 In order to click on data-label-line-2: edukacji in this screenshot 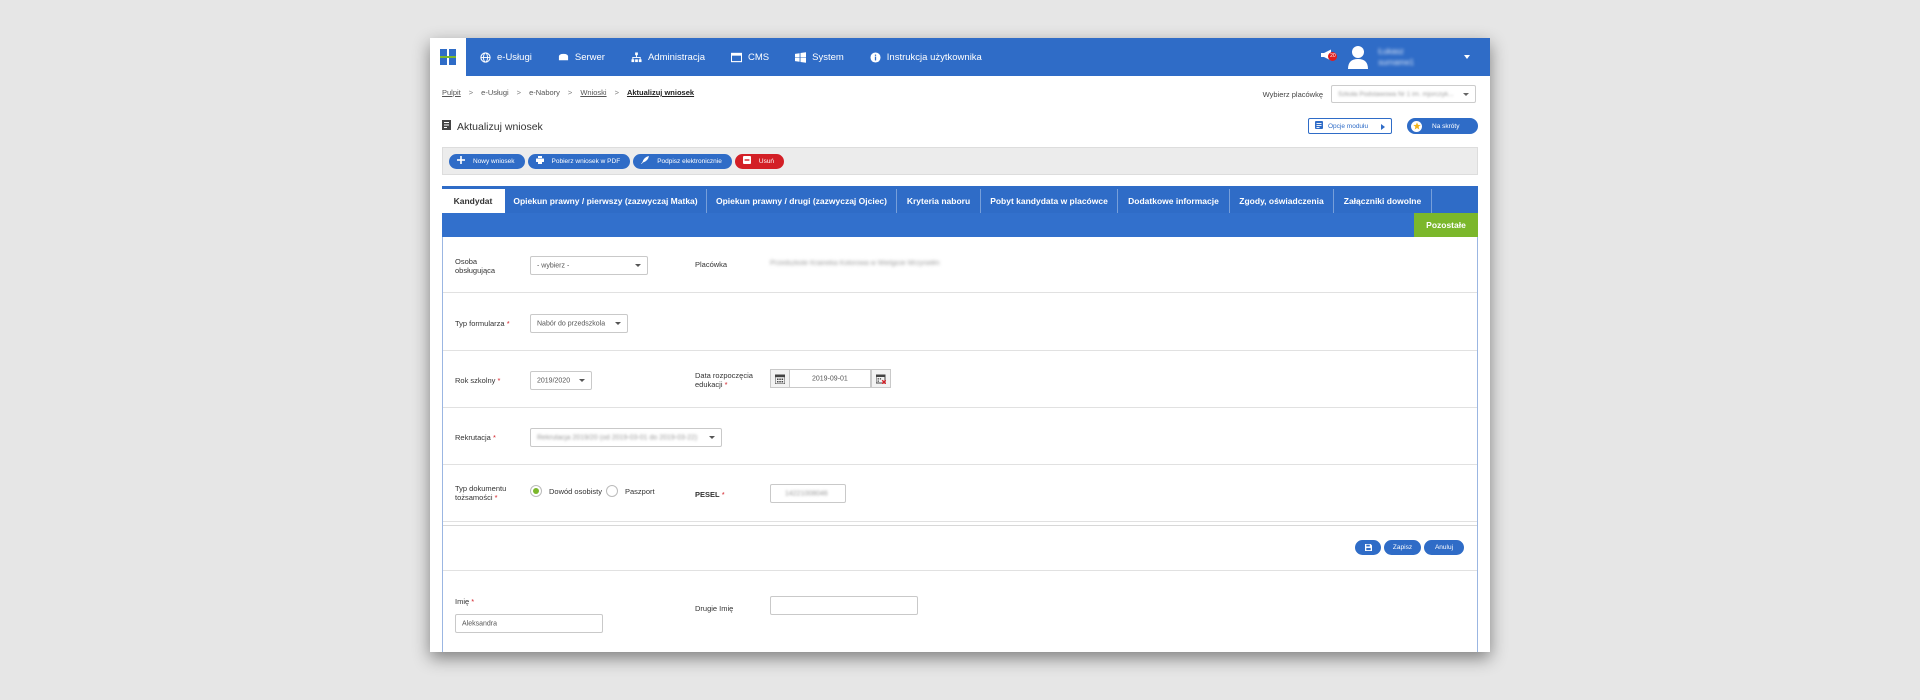, I will do `click(709, 384)`.